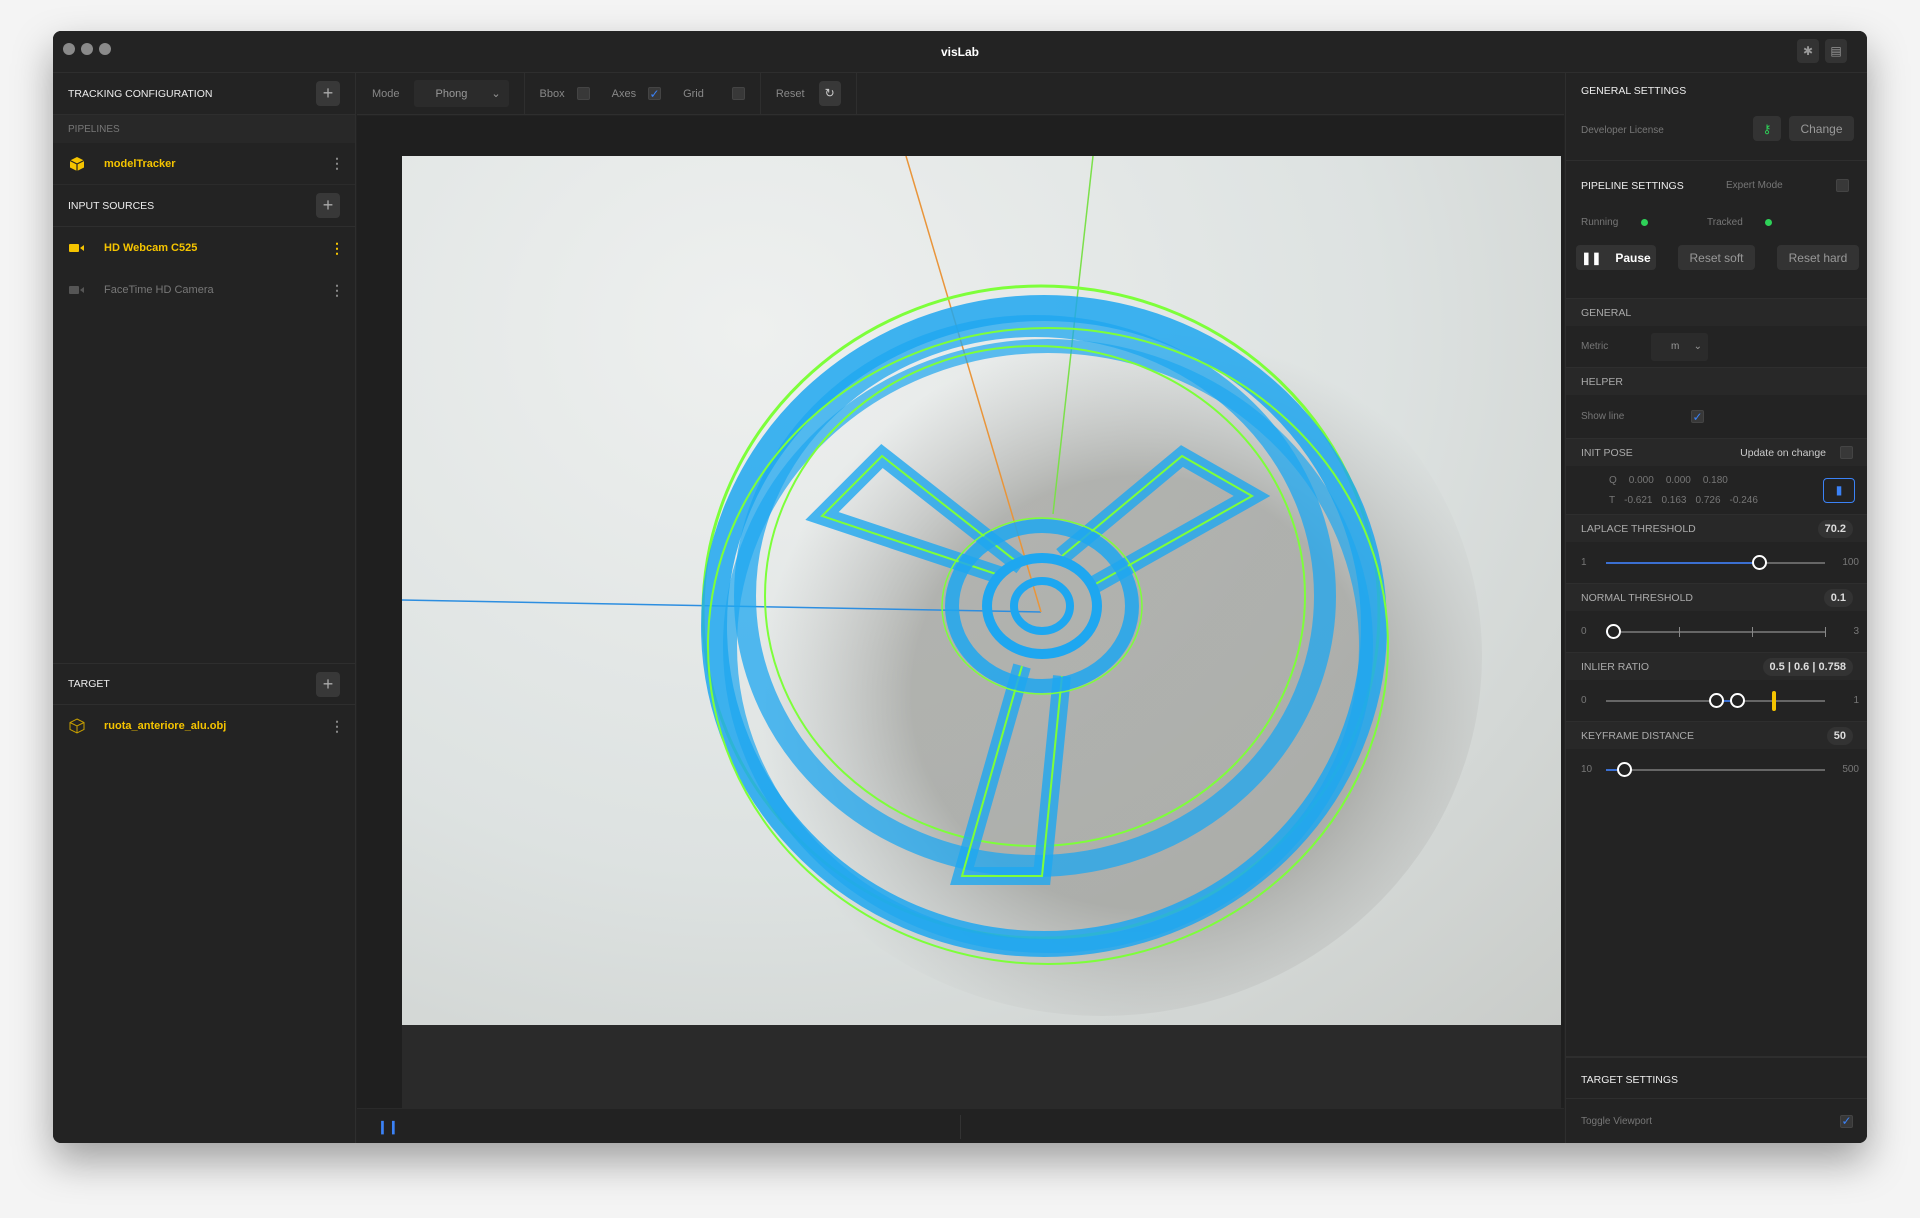 The height and width of the screenshot is (1218, 1920). What do you see at coordinates (1808, 51) in the screenshot?
I see `bug-icon: ✱` at bounding box center [1808, 51].